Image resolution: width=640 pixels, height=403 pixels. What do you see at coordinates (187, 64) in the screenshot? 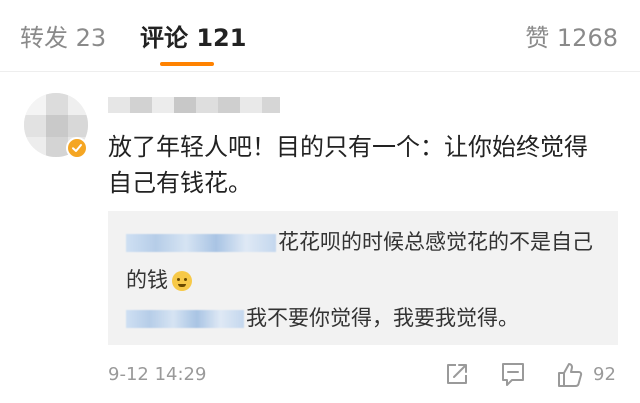
I see `active-tab-indicator` at bounding box center [187, 64].